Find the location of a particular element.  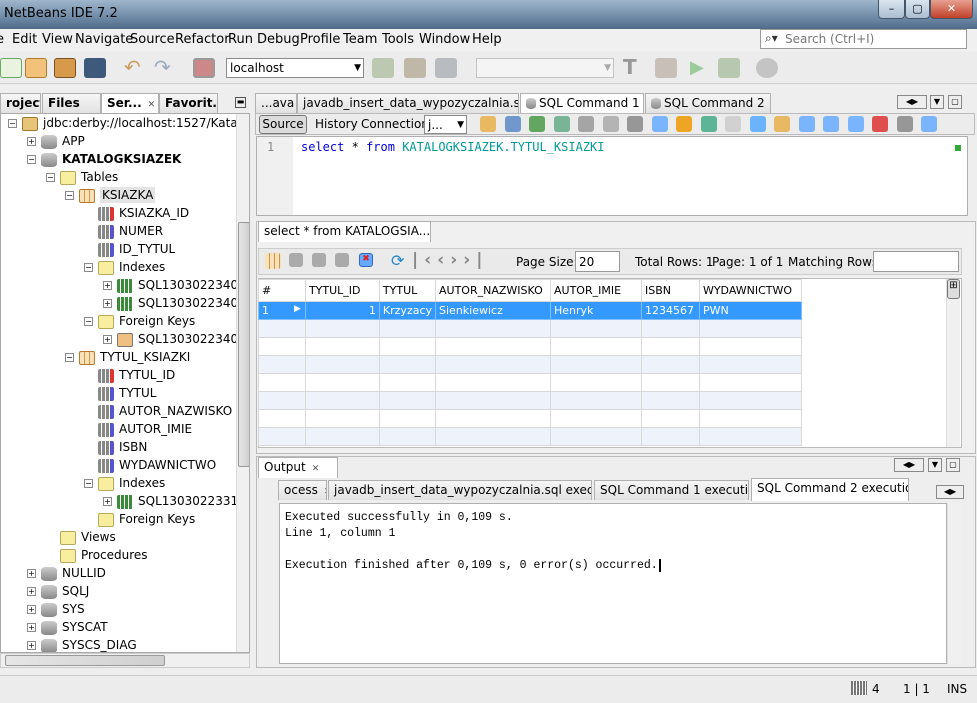

column-chooser-icon: ⊞ is located at coordinates (953, 289).